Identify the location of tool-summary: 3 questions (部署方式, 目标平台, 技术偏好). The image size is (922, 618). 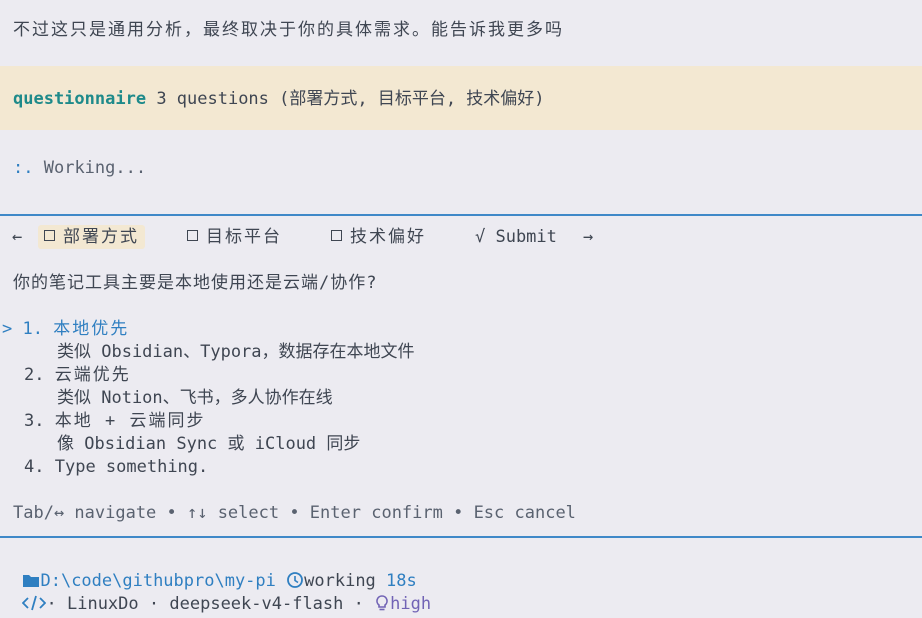
(350, 99).